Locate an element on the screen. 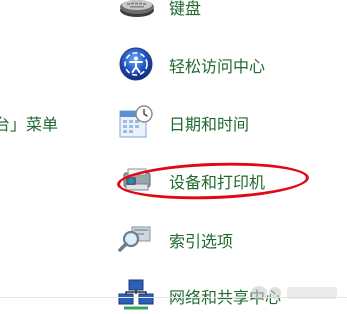 Image resolution: width=347 pixels, height=314 pixels. item-keyboard-label: 键盘 is located at coordinates (185, 9).